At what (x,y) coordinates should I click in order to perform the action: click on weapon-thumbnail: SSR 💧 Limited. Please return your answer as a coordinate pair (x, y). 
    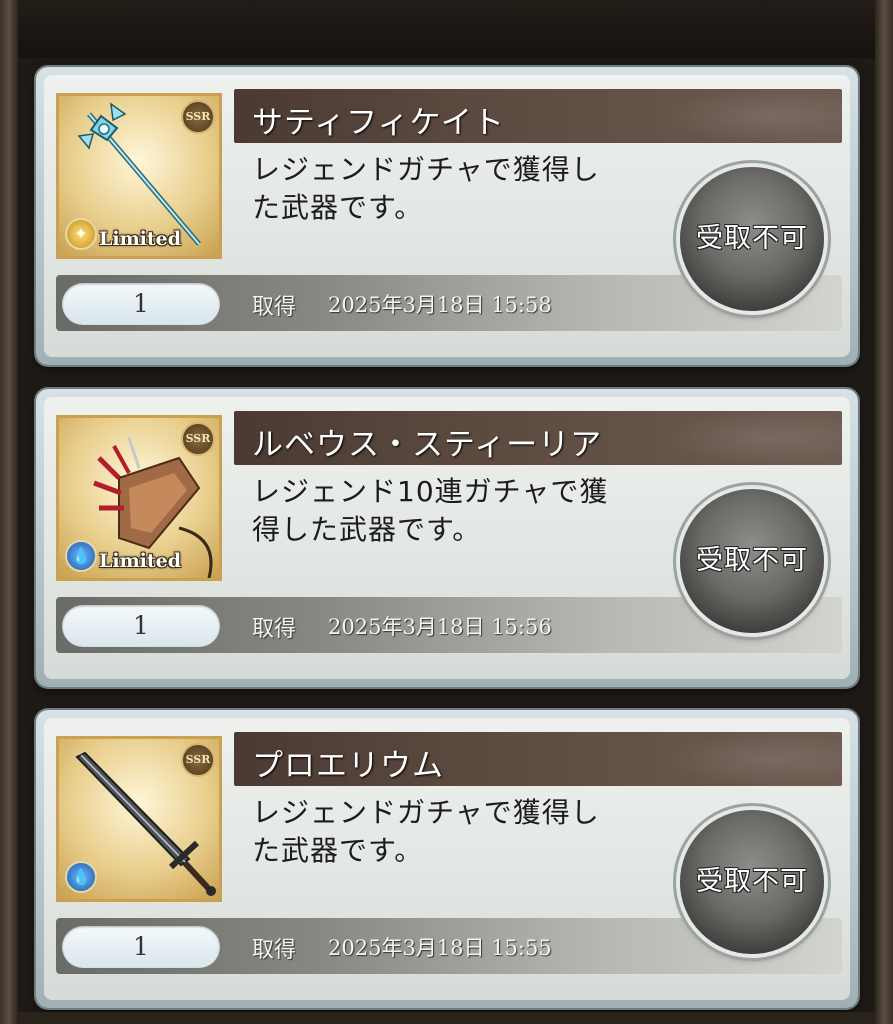
    Looking at the image, I should click on (139, 498).